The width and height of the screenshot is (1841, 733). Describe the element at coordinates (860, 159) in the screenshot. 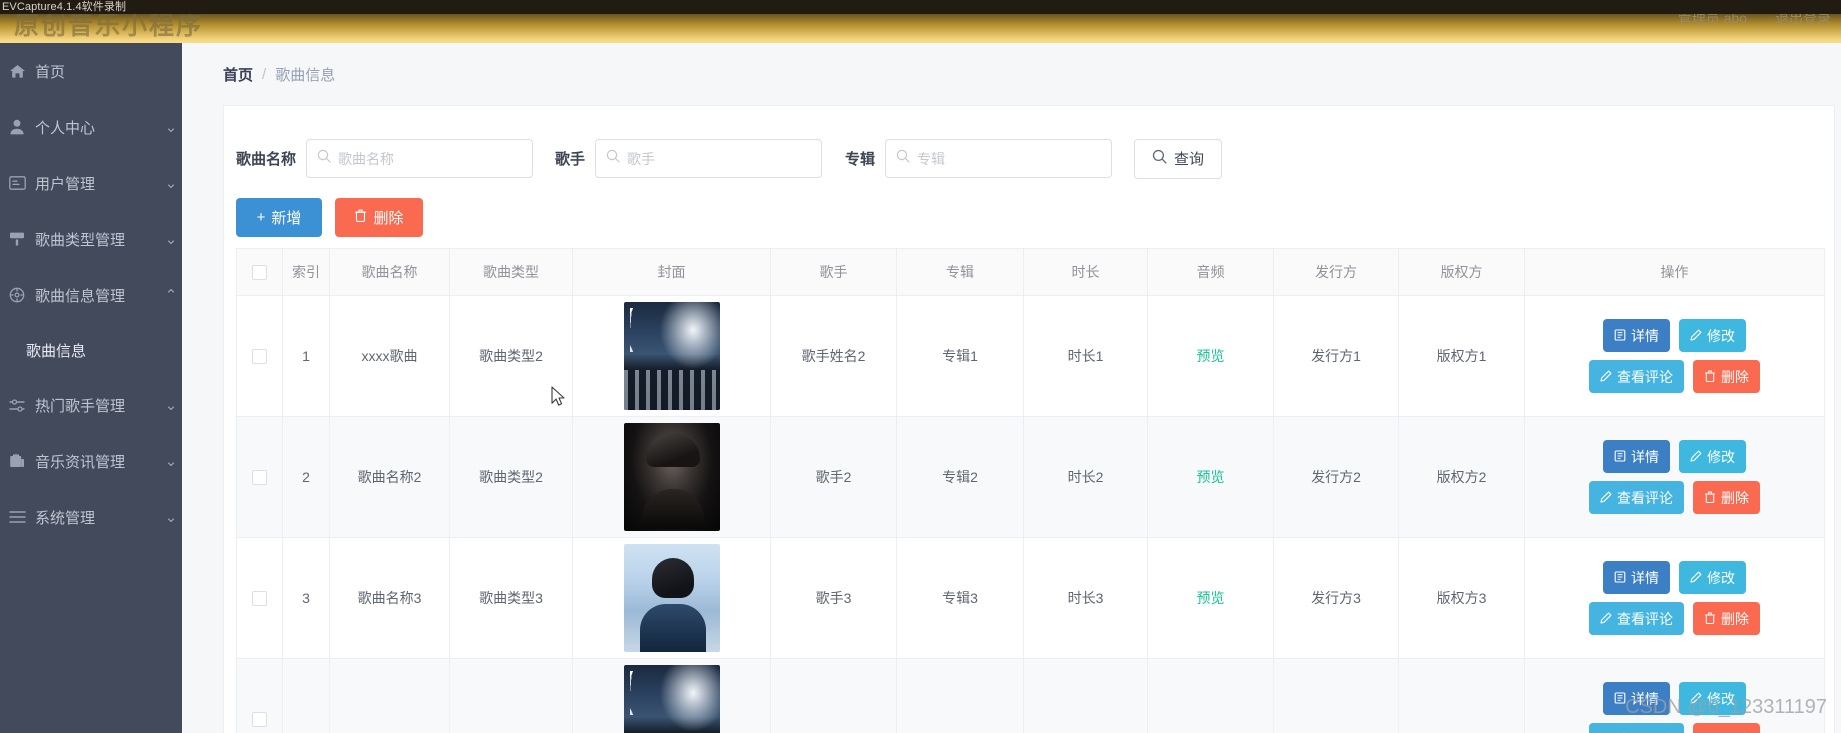

I see `album-label: 专辑` at that location.